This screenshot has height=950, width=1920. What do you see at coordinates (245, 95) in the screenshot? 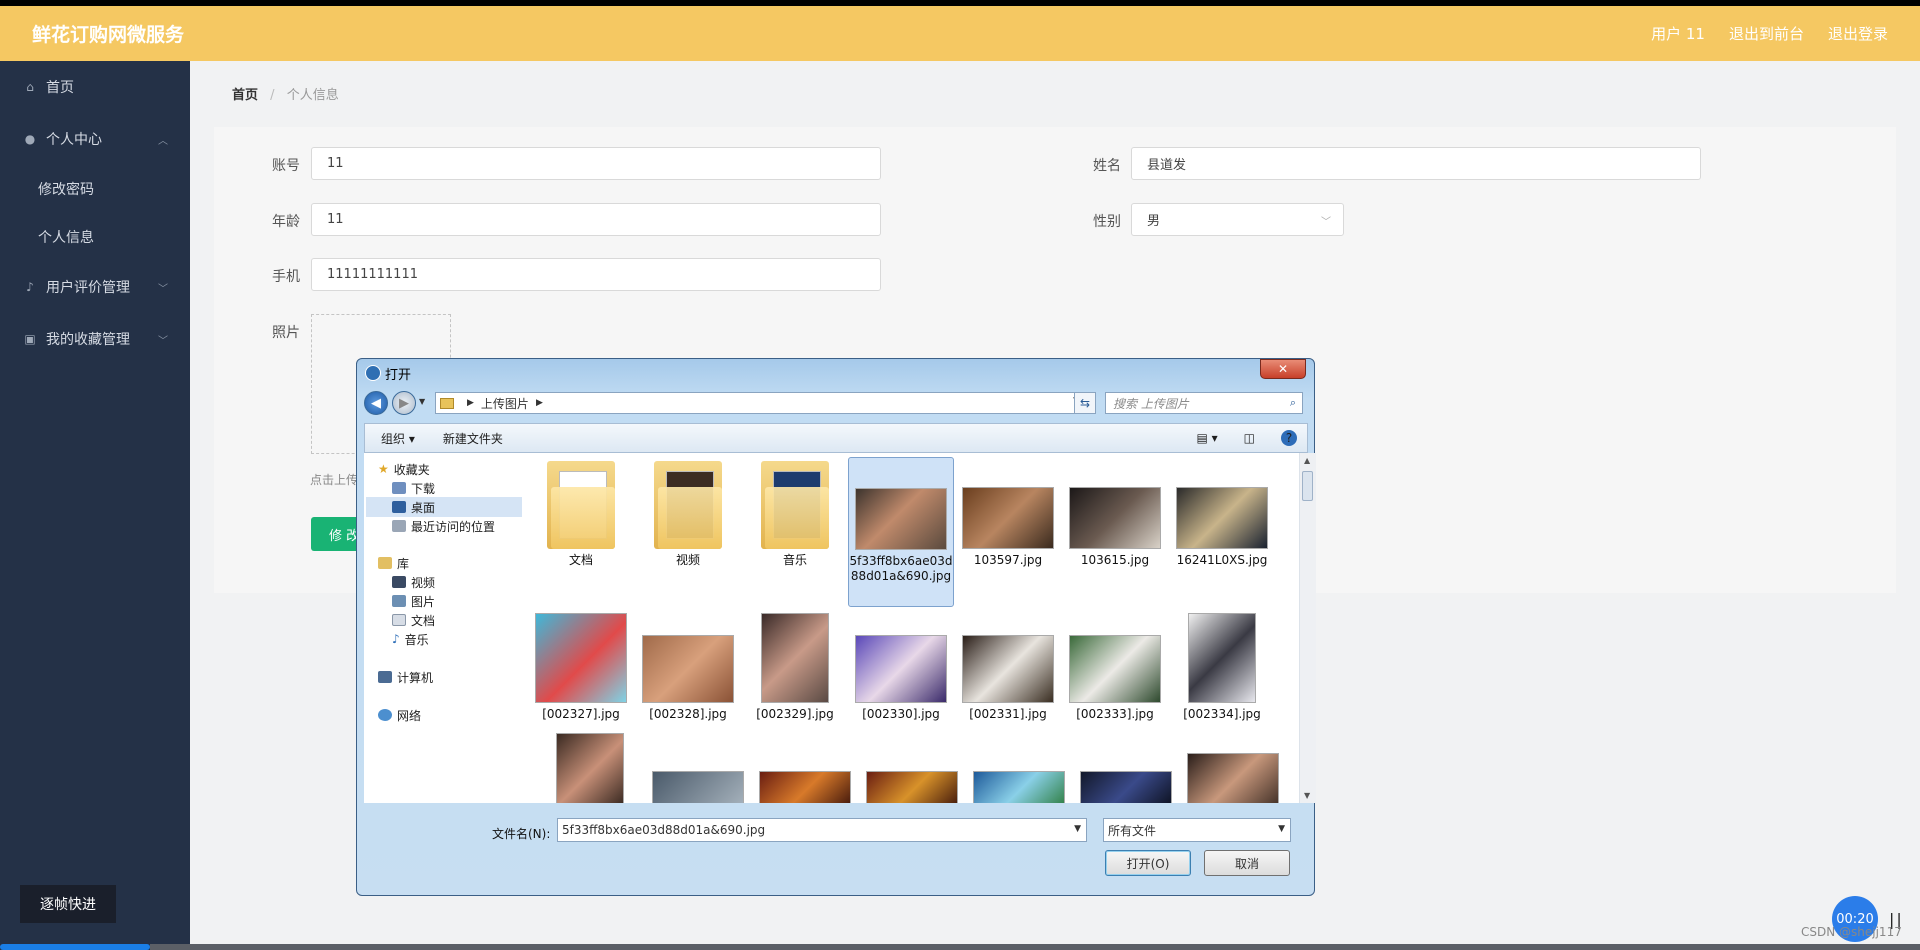
I see `breadcrumb-home: 首页` at bounding box center [245, 95].